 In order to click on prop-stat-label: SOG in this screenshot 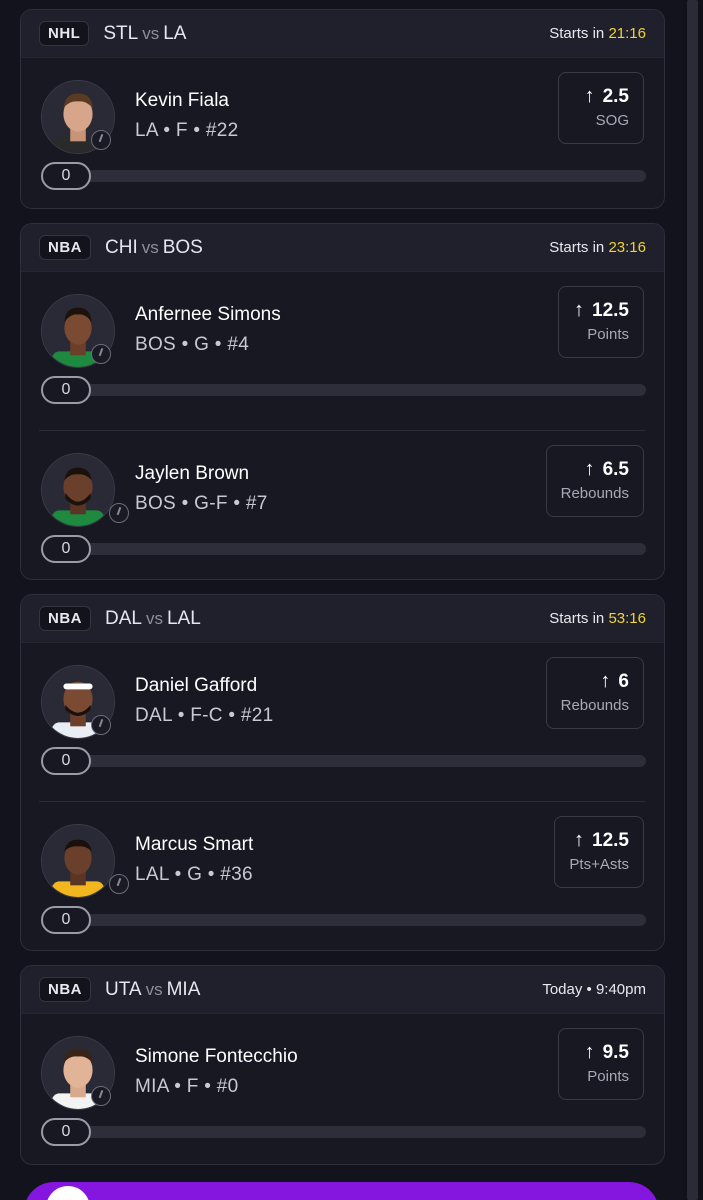, I will do `click(612, 120)`.